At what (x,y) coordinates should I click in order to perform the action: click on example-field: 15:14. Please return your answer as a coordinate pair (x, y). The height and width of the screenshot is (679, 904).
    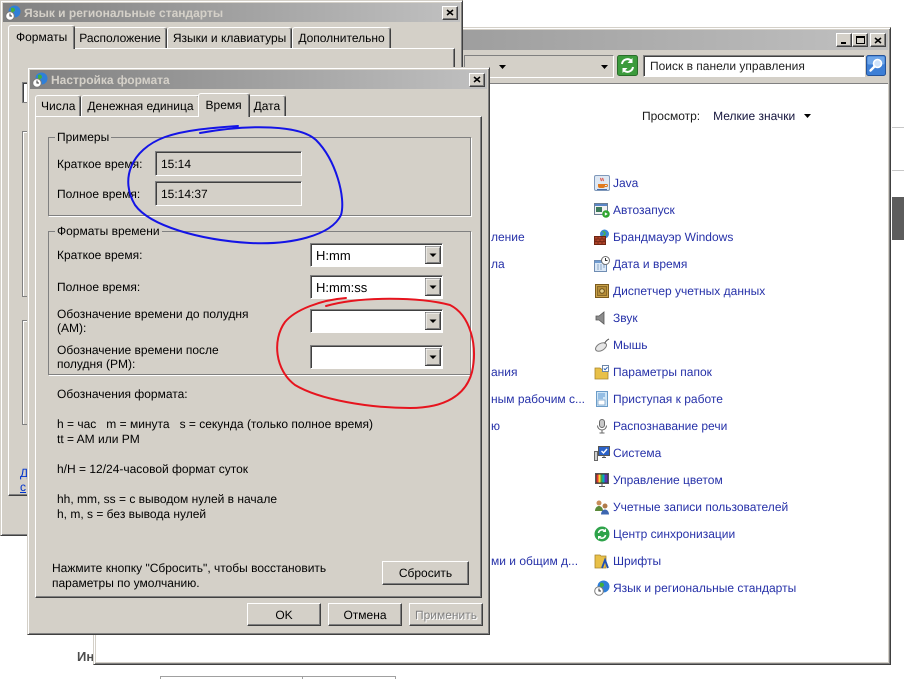
    Looking at the image, I should click on (228, 163).